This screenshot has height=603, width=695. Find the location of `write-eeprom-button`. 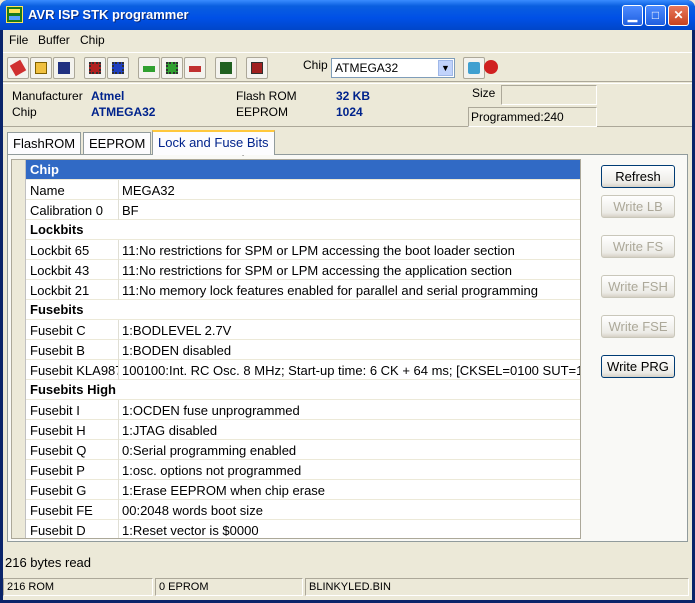

write-eeprom-button is located at coordinates (172, 68).